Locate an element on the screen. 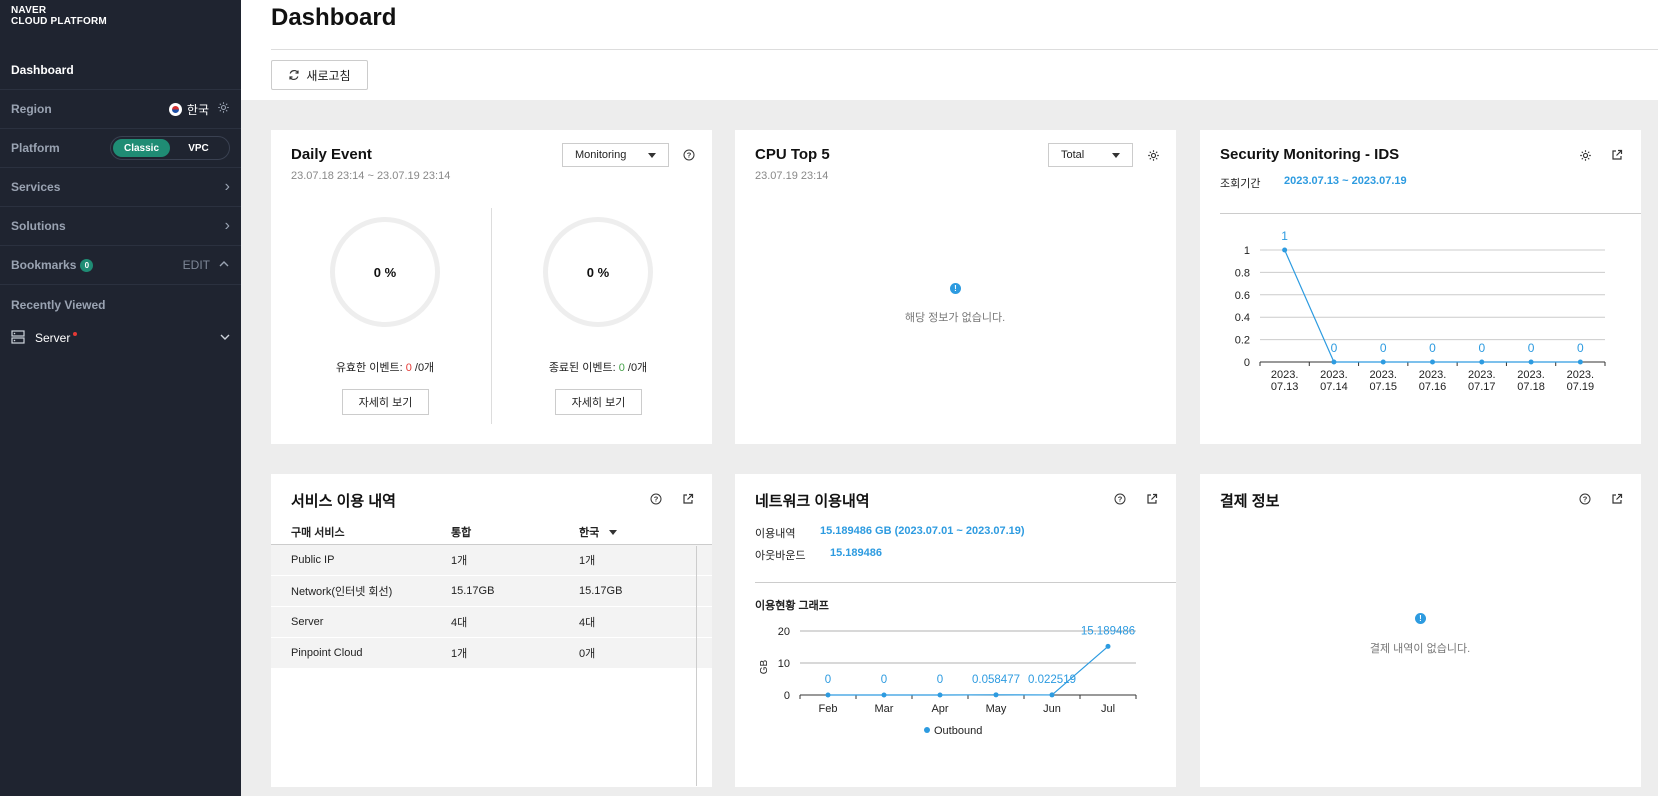 Image resolution: width=1658 pixels, height=796 pixels. valid-event-ring: 0 % is located at coordinates (385, 272).